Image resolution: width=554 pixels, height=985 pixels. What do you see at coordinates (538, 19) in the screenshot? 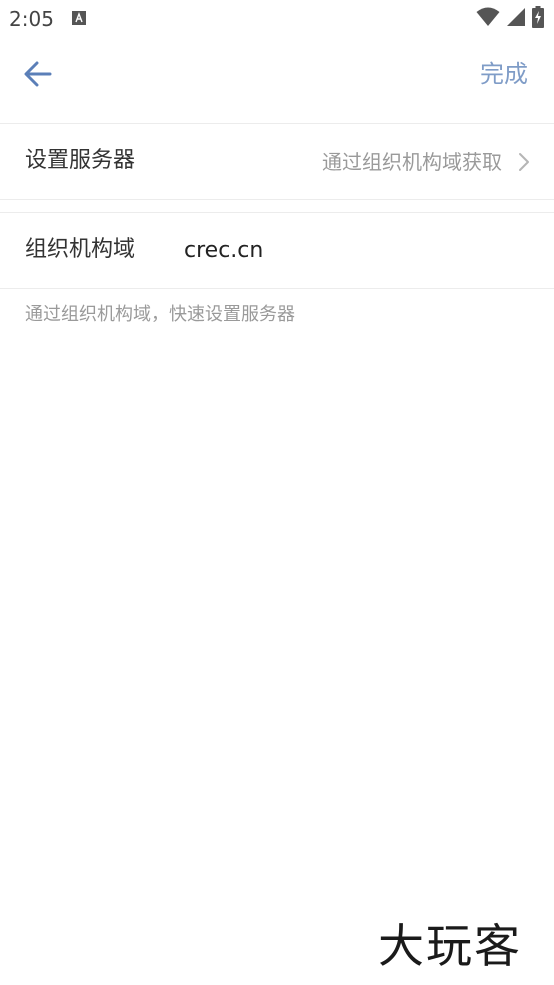
I see `battery-charging-icon` at bounding box center [538, 19].